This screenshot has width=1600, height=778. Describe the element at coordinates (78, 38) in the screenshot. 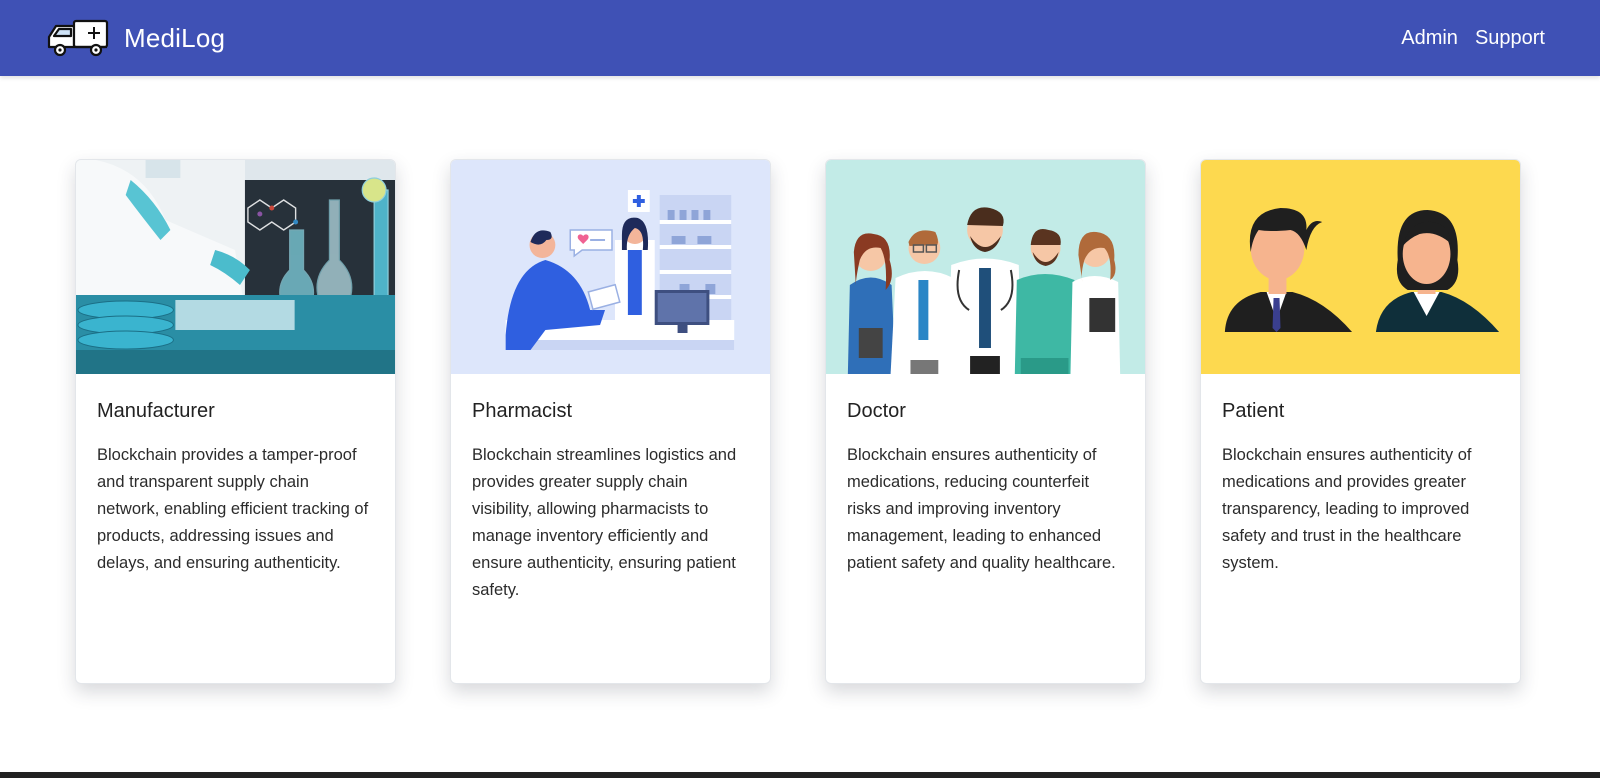

I see `ambulance-icon` at that location.